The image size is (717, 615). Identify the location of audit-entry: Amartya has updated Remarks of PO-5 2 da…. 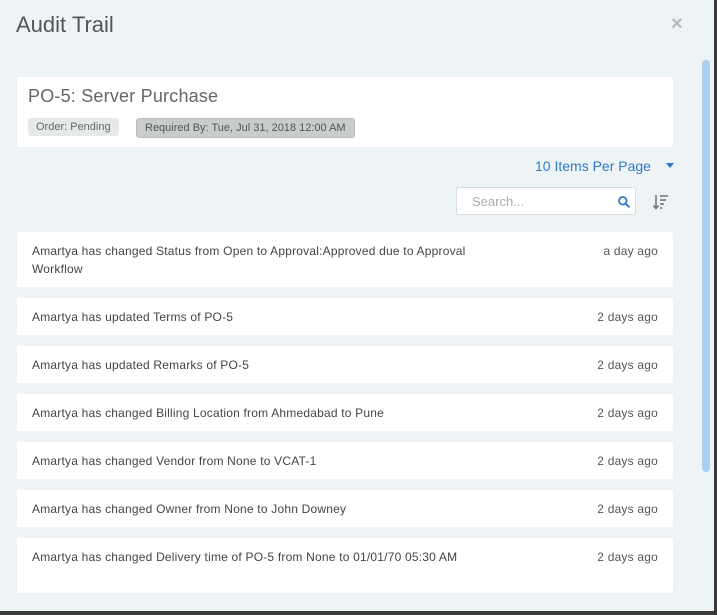
(345, 364).